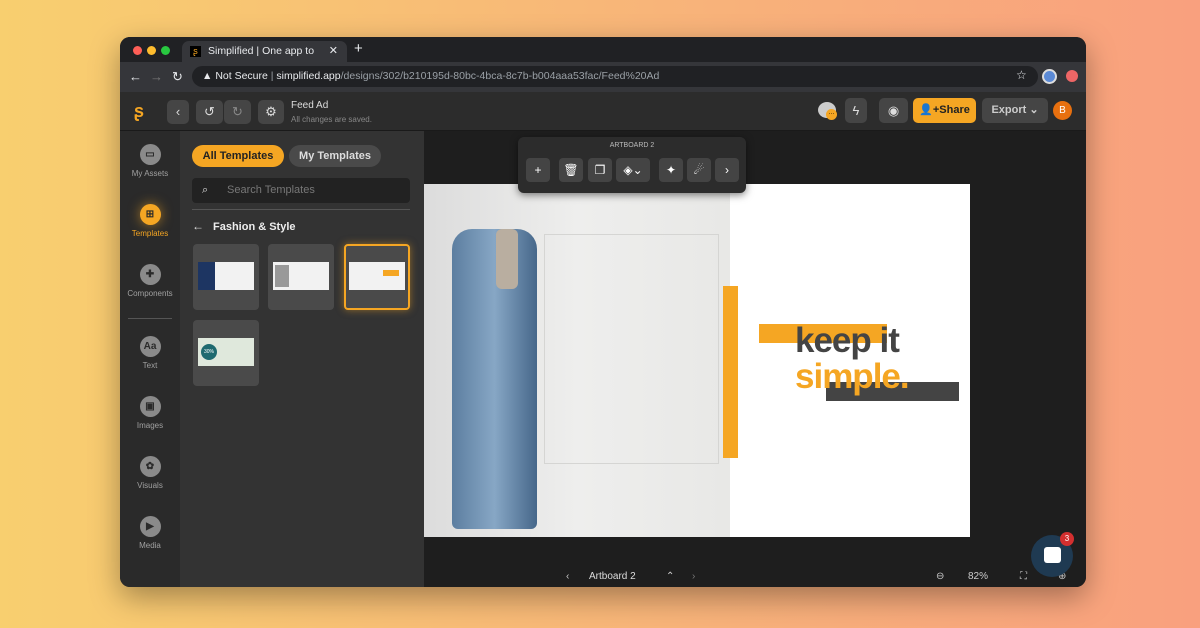  What do you see at coordinates (331, 119) in the screenshot?
I see `save-status: All changes are saved.` at bounding box center [331, 119].